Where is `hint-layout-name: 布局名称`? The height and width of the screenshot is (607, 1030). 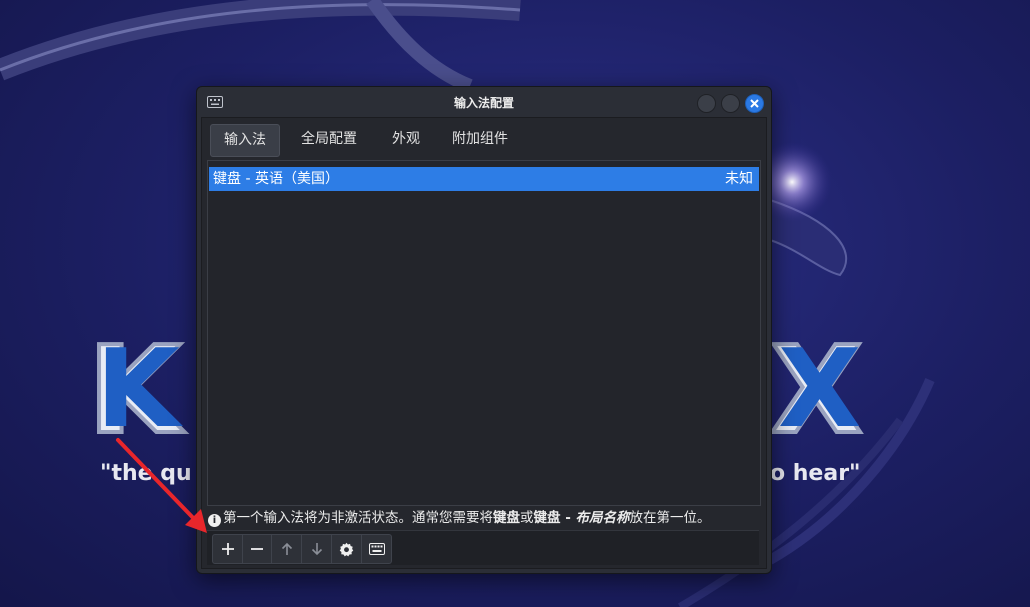
hint-layout-name: 布局名称 is located at coordinates (602, 518).